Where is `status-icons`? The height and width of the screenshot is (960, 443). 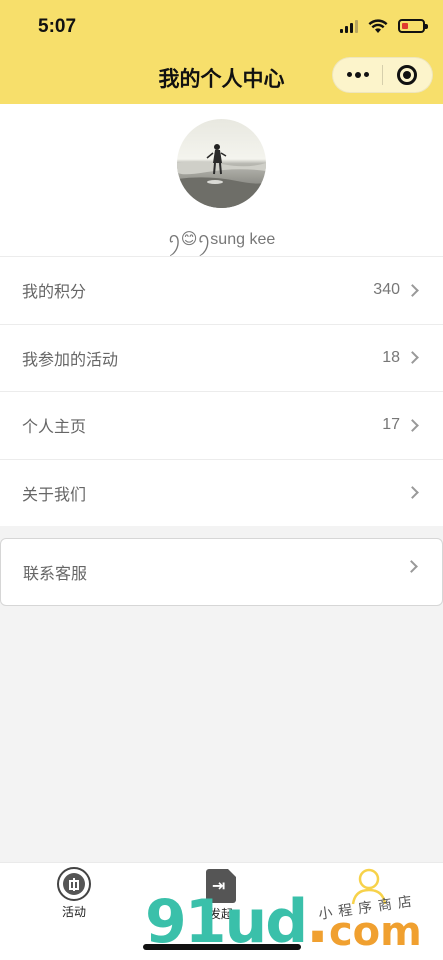
status-icons is located at coordinates (384, 26).